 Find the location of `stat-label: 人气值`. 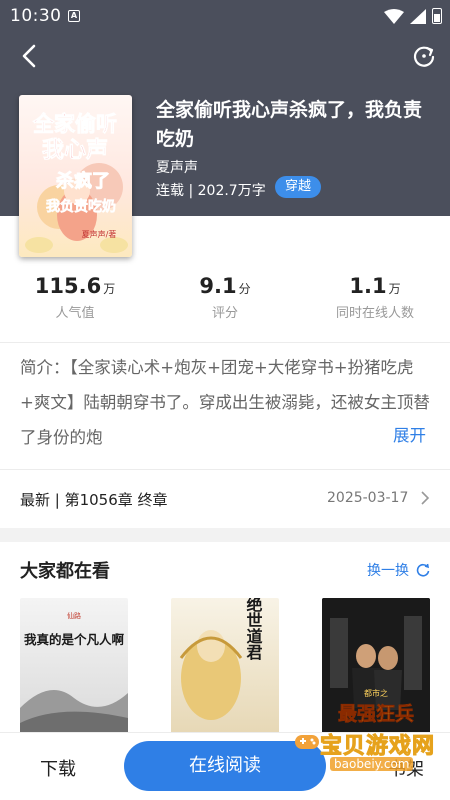

stat-label: 人气值 is located at coordinates (75, 313).